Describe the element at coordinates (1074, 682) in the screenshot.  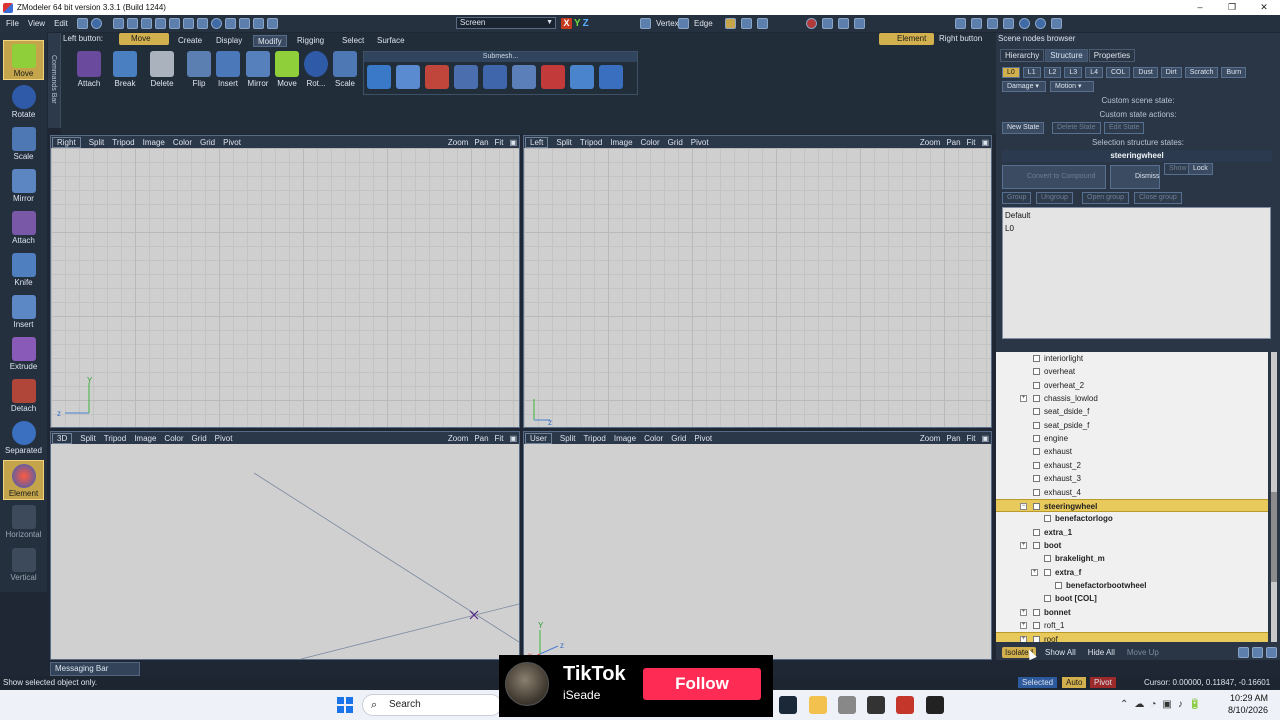
I see `auto-indicator: Auto` at that location.